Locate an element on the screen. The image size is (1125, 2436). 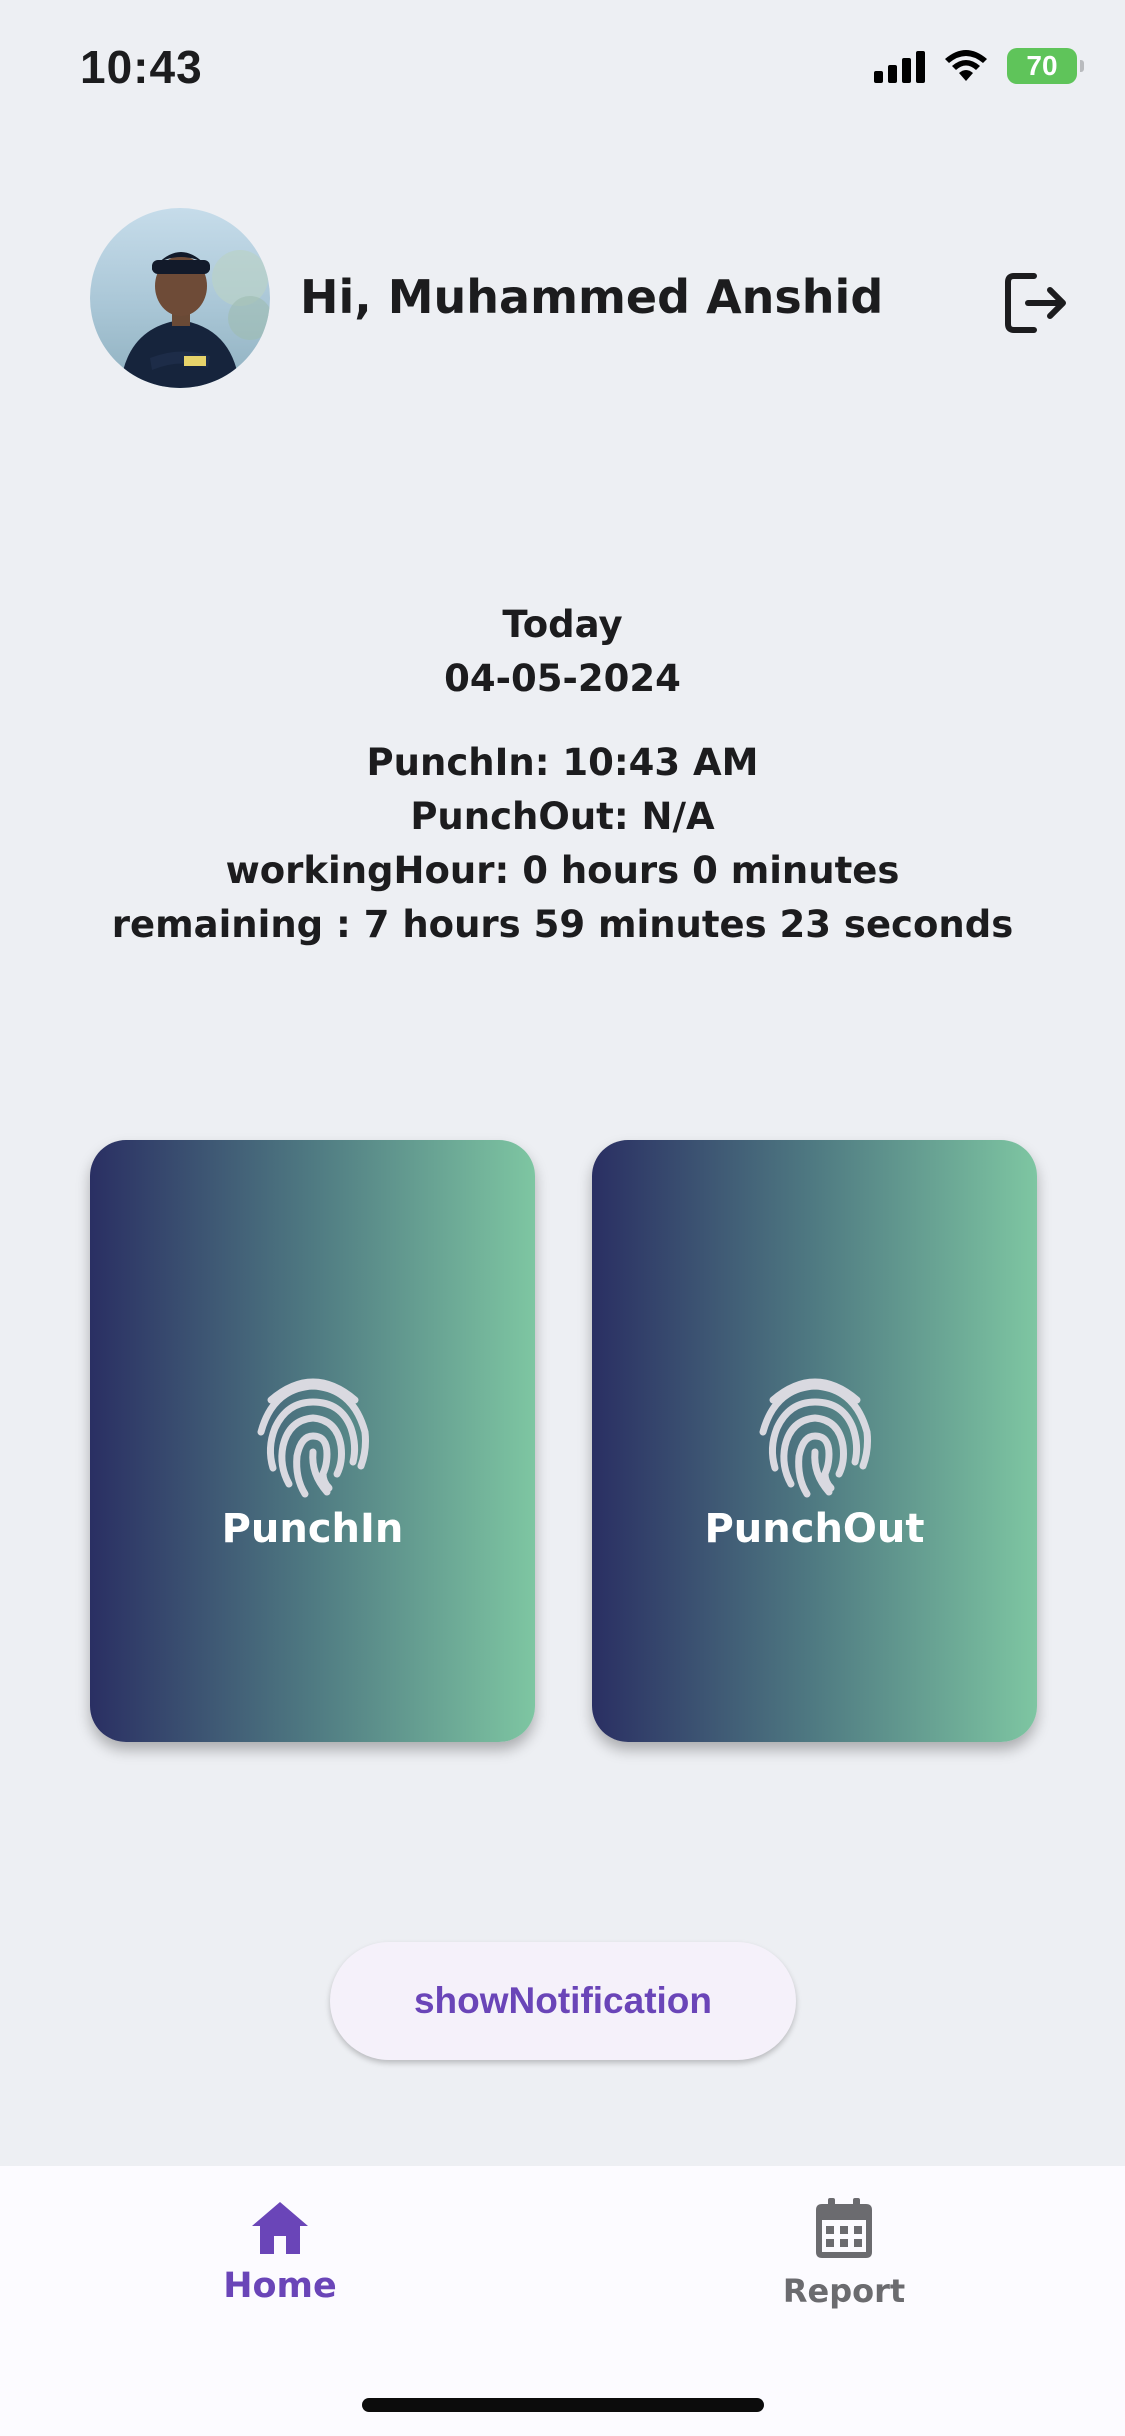
avatar-photo is located at coordinates (195, 319).